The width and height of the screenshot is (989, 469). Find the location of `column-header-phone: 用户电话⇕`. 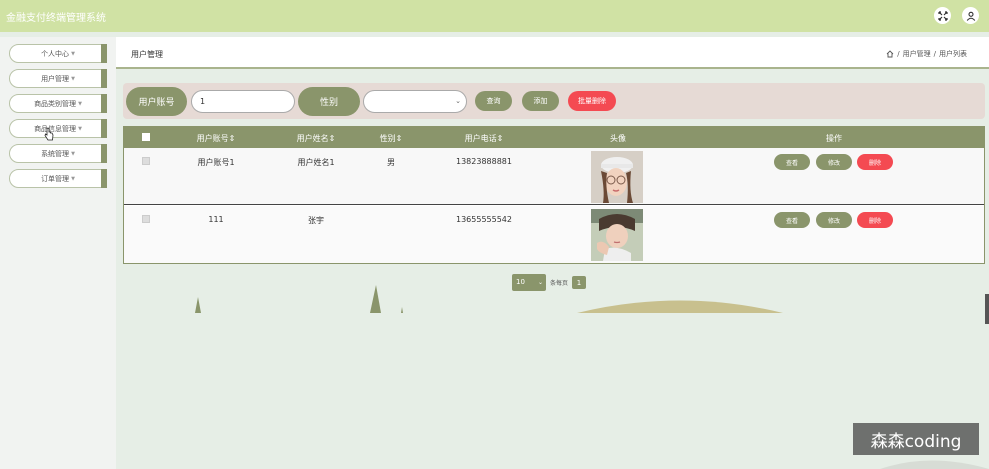

column-header-phone: 用户电话⇕ is located at coordinates (484, 138).